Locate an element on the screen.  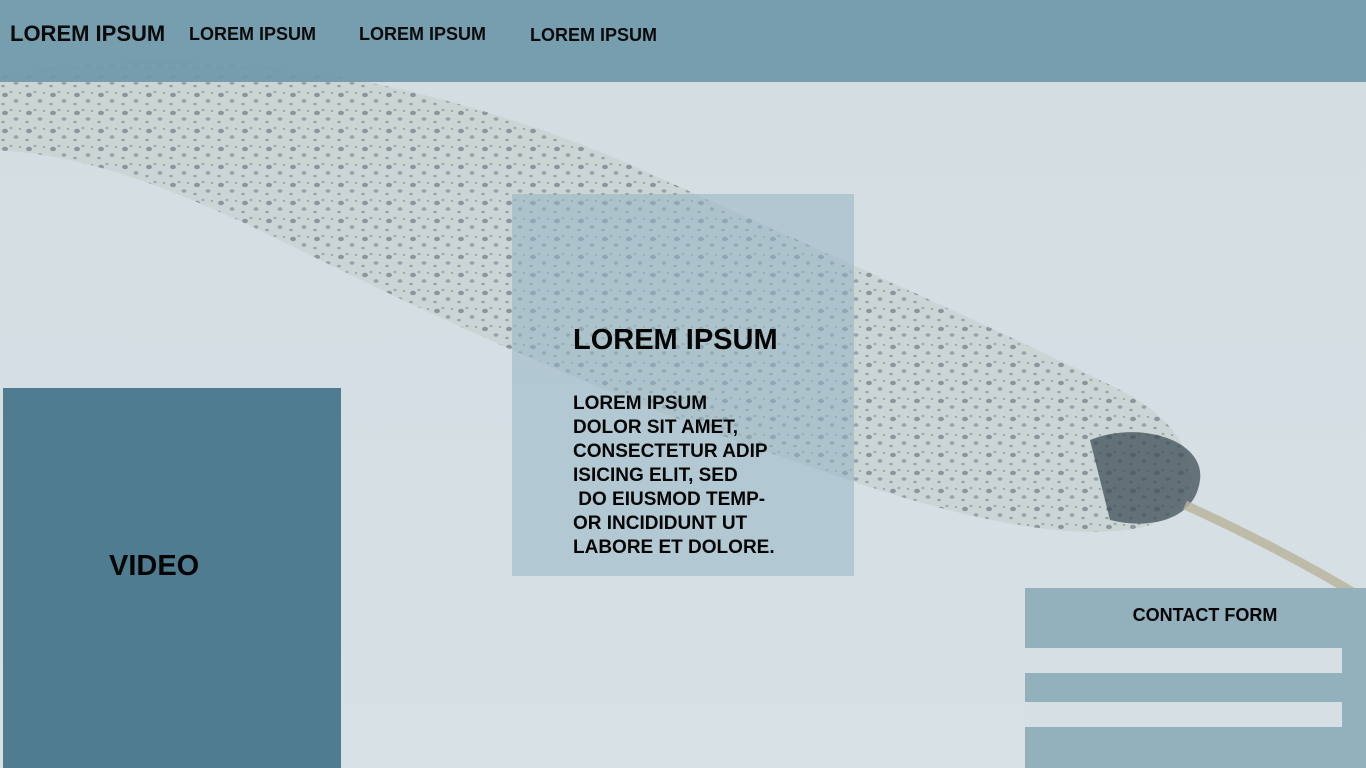
nav-link-1: LOREM IPSUM is located at coordinates (252, 34).